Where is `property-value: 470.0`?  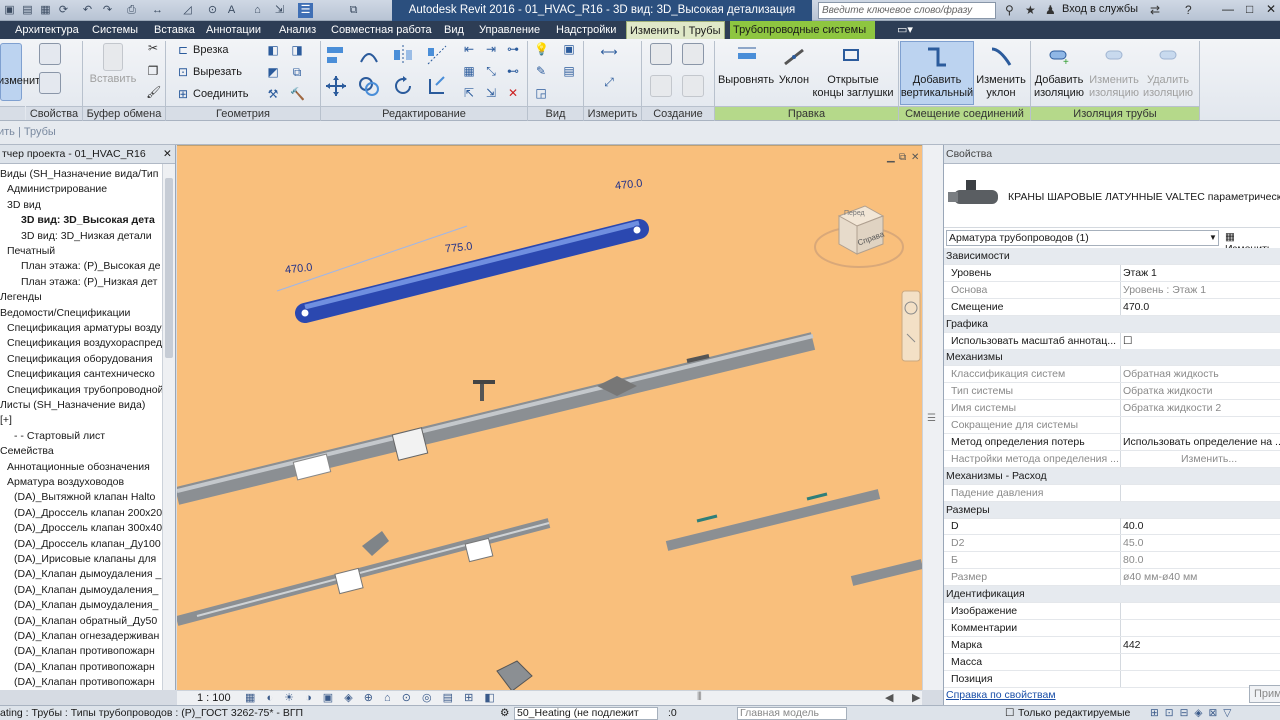
property-value: 470.0 is located at coordinates (1136, 307).